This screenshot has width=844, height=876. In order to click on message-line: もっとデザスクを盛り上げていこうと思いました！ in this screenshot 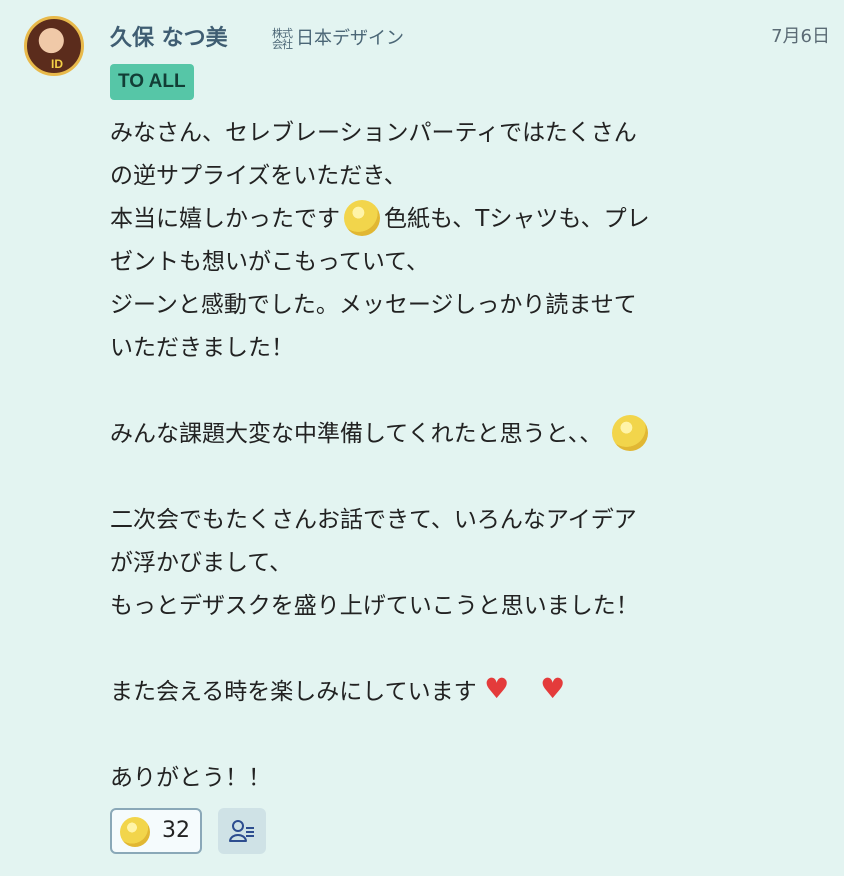, I will do `click(374, 606)`.